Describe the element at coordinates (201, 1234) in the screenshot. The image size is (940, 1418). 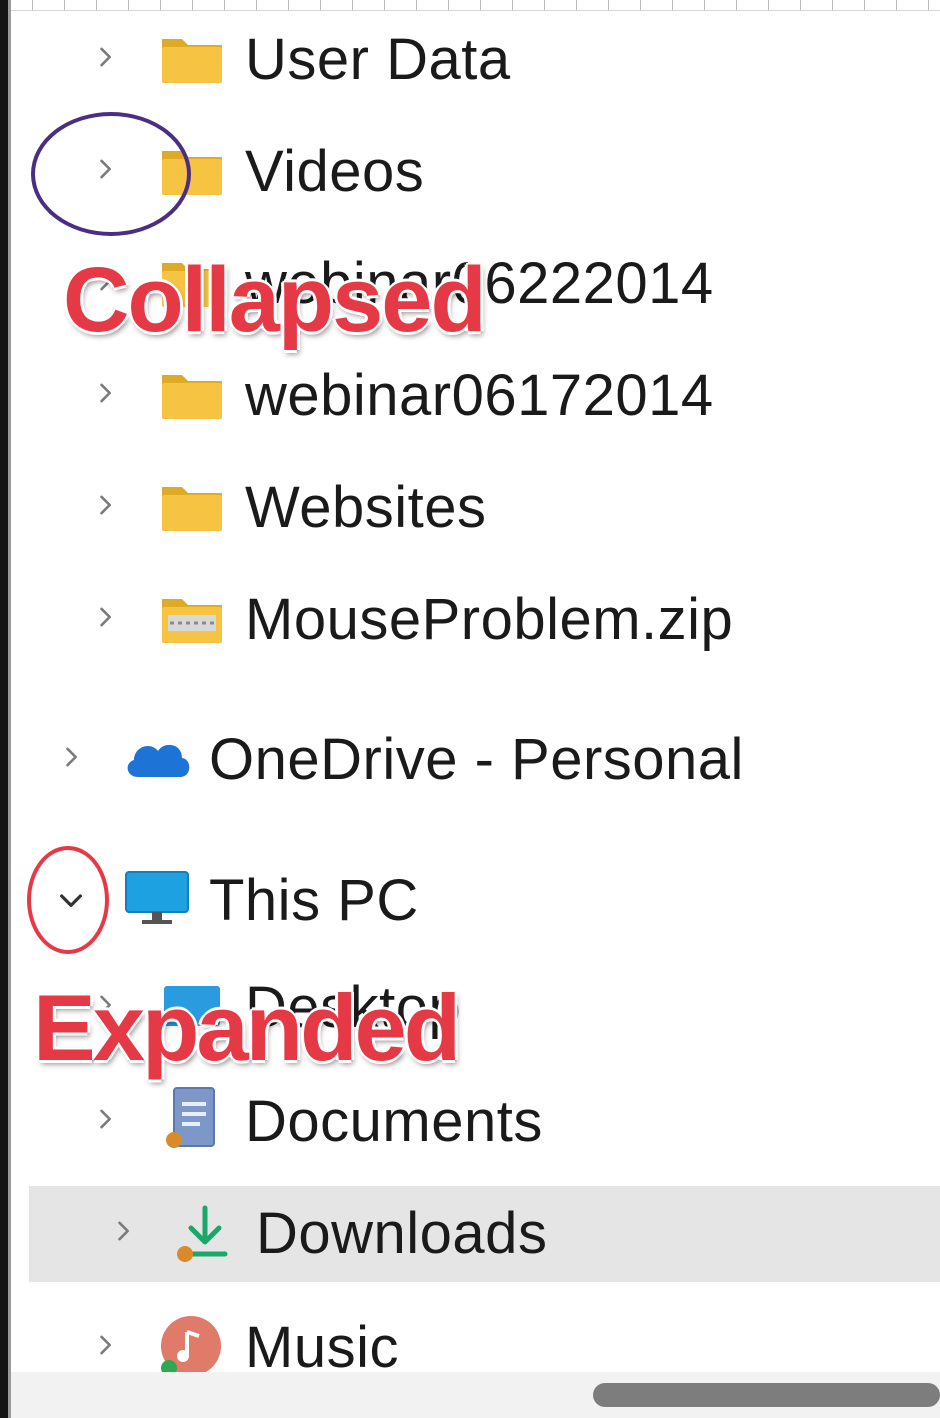
I see `download-arrow-icon` at that location.